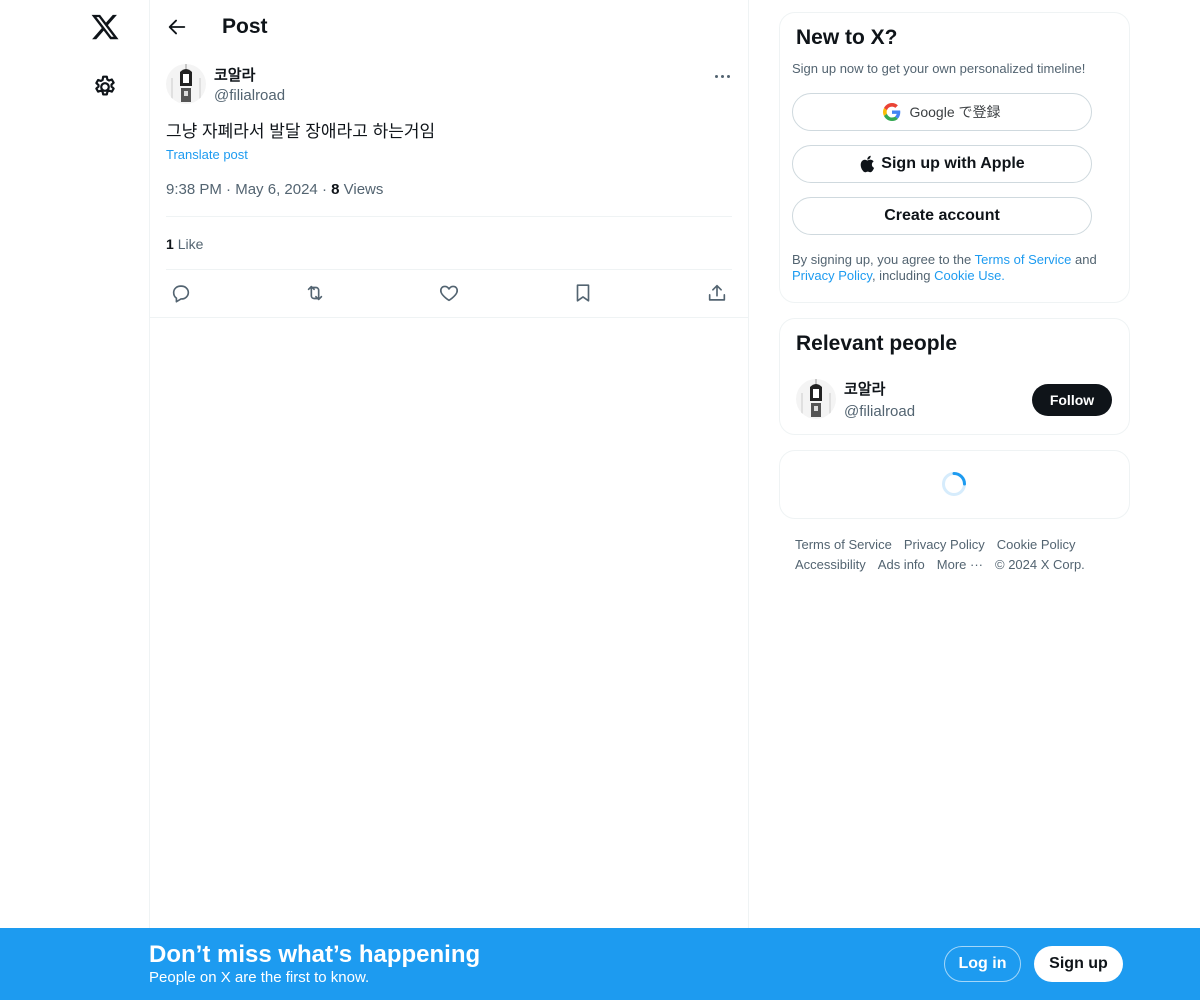  What do you see at coordinates (315, 954) in the screenshot?
I see `banner-title: Don’t miss what’s happening` at bounding box center [315, 954].